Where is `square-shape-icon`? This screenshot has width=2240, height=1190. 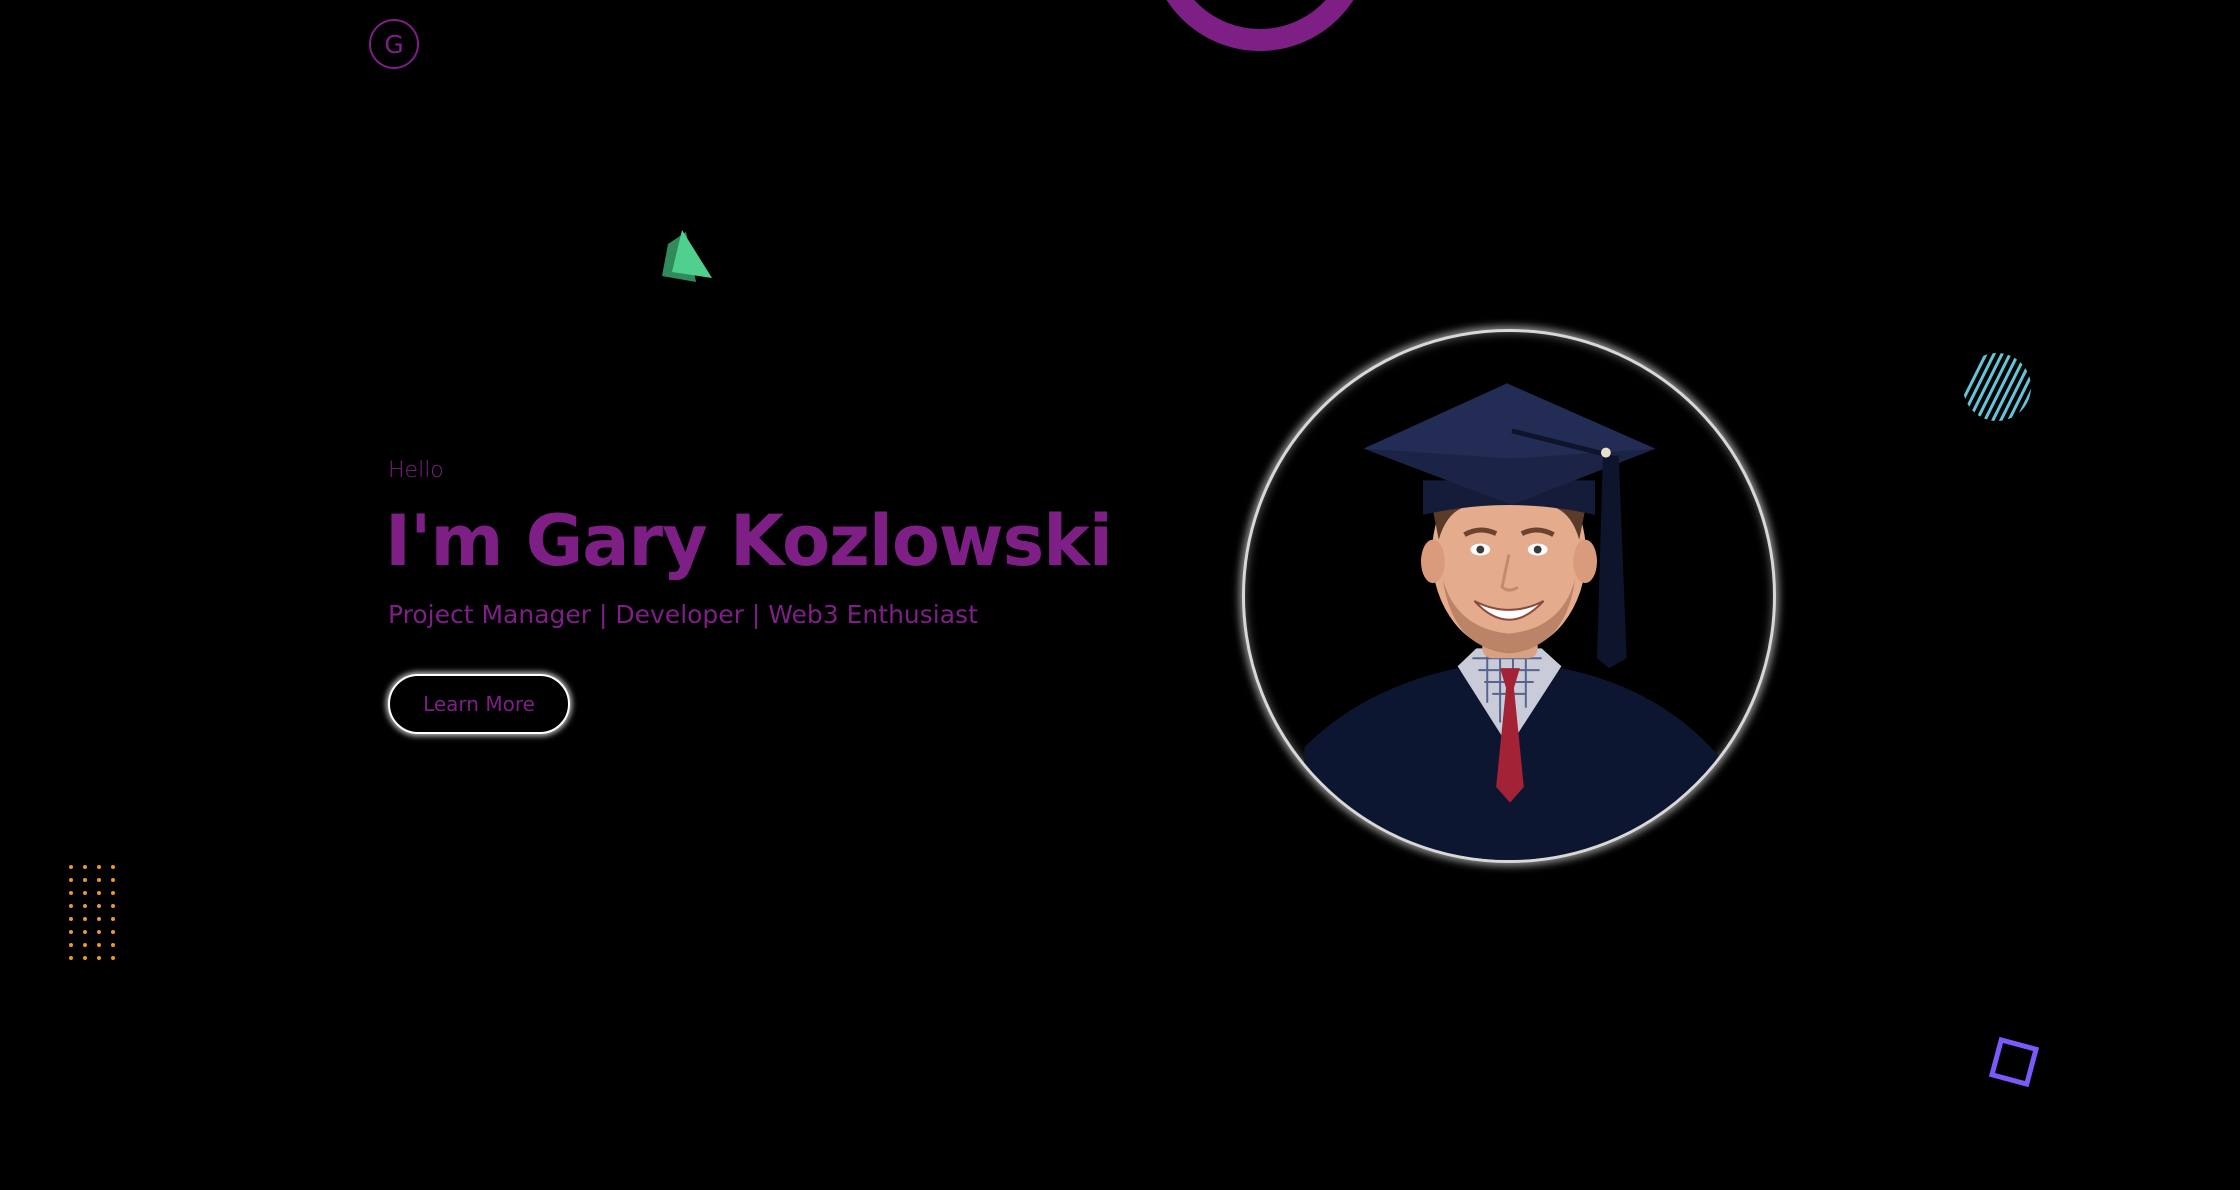 square-shape-icon is located at coordinates (2014, 1062).